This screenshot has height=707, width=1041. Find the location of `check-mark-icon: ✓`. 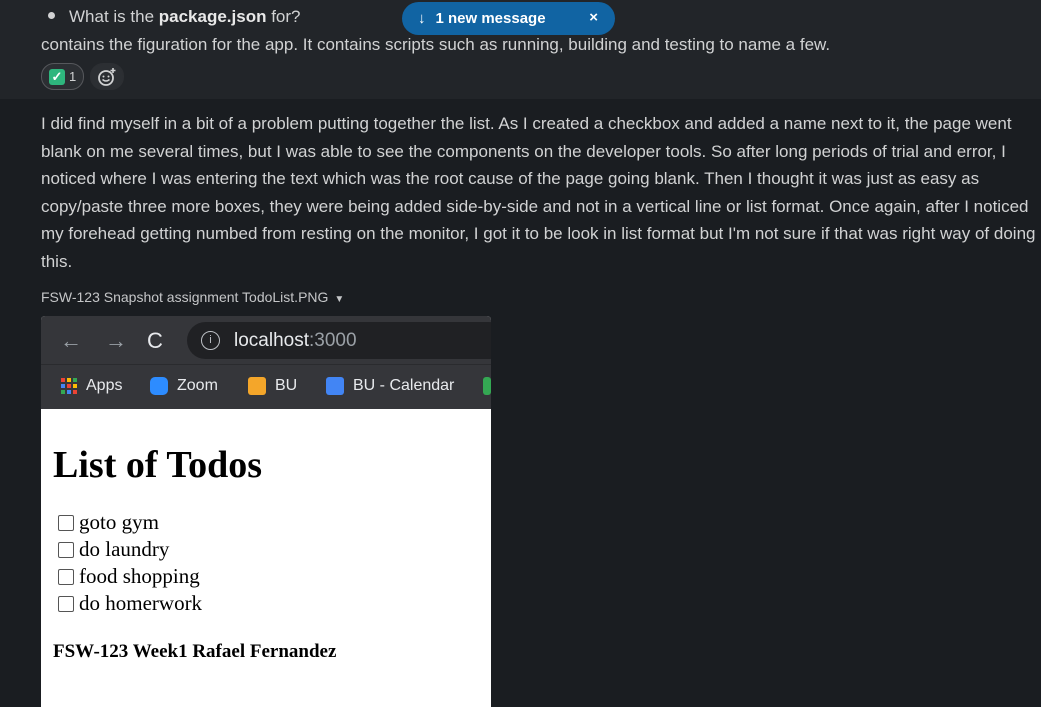

check-mark-icon: ✓ is located at coordinates (57, 76).